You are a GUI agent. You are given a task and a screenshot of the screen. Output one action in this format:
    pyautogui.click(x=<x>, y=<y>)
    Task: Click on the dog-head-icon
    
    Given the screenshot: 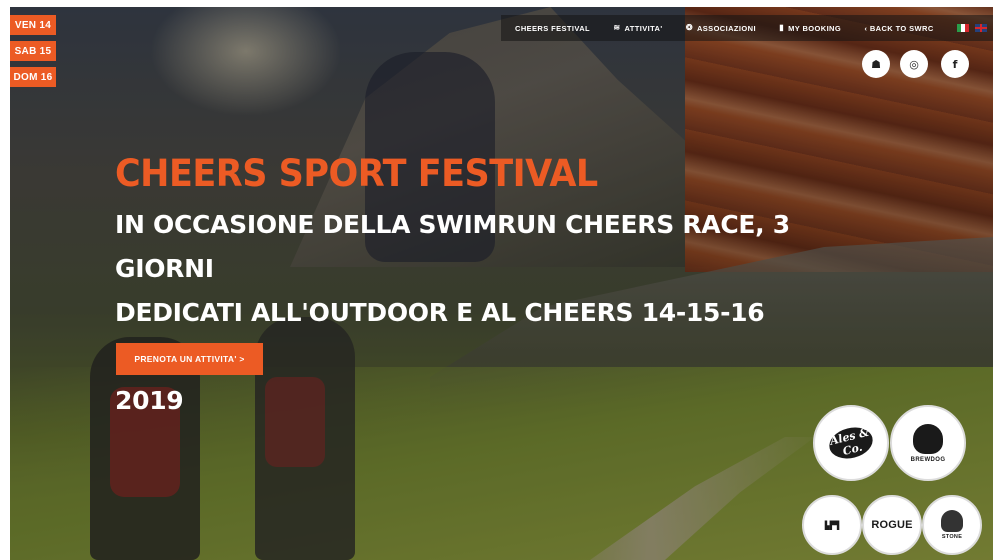 What is the action you would take?
    pyautogui.click(x=928, y=438)
    